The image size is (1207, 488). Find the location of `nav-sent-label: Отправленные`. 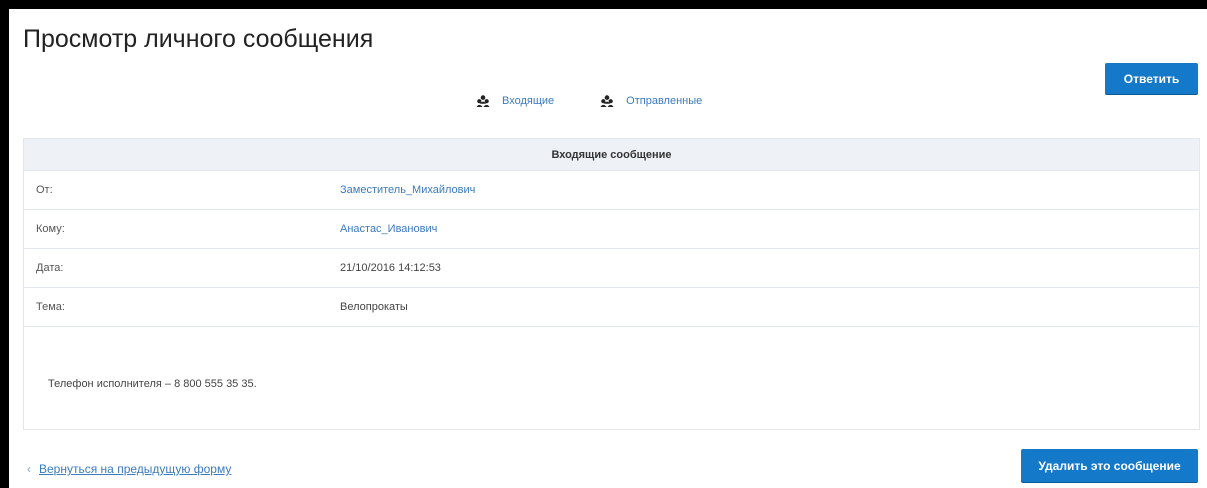

nav-sent-label: Отправленные is located at coordinates (664, 101).